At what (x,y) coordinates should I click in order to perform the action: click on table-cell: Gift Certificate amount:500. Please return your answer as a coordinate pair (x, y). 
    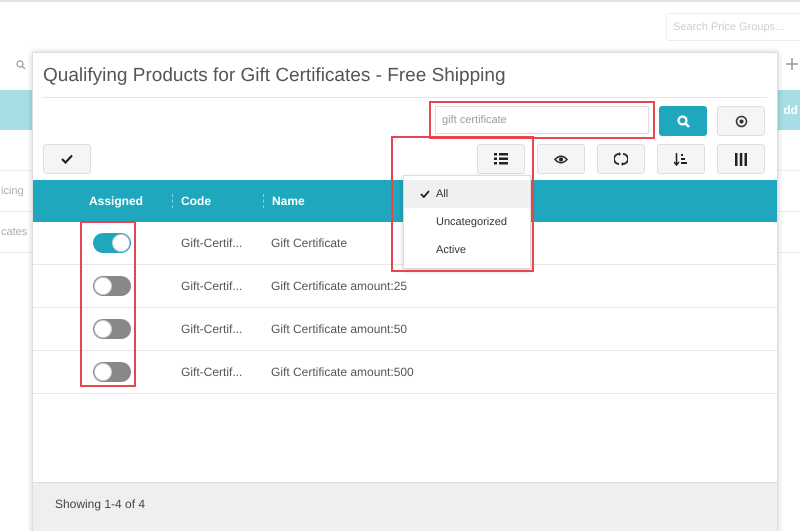
    Looking at the image, I should click on (342, 372).